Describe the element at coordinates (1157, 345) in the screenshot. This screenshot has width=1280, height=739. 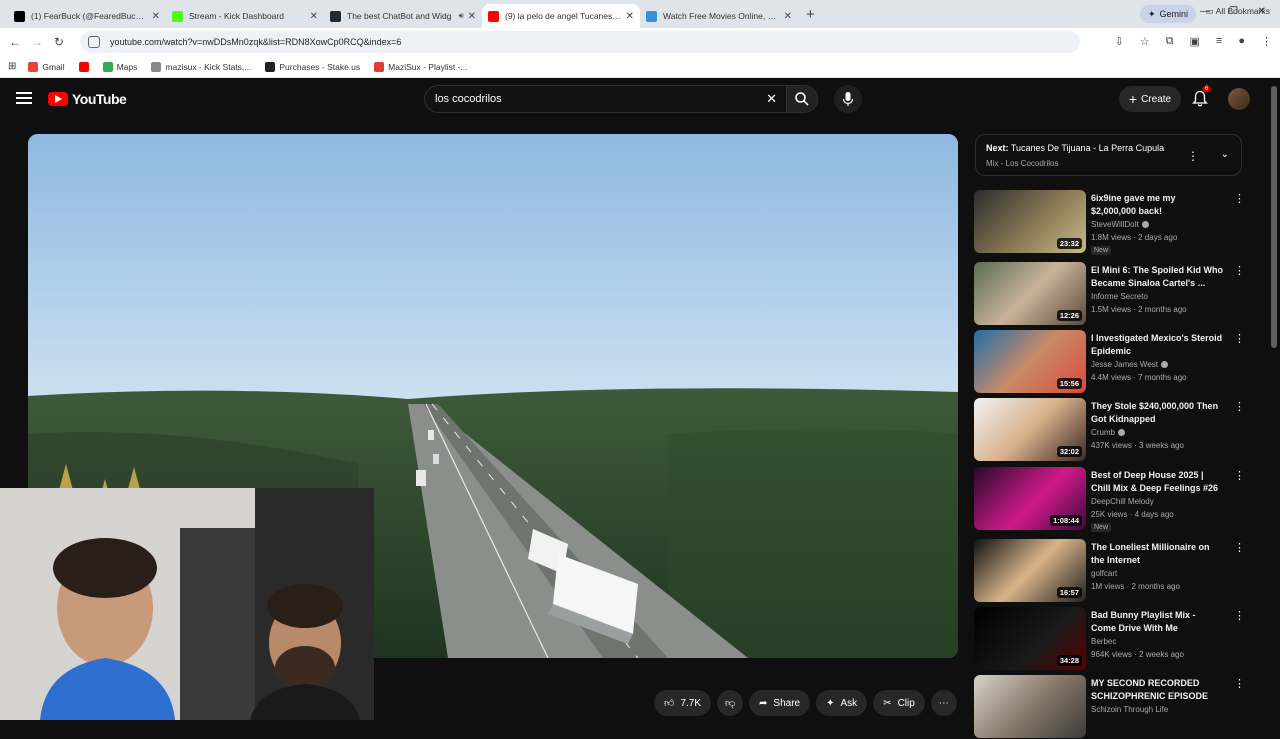
I see `video-title: I Investigated Mexico's Steroid Epidemic` at that location.